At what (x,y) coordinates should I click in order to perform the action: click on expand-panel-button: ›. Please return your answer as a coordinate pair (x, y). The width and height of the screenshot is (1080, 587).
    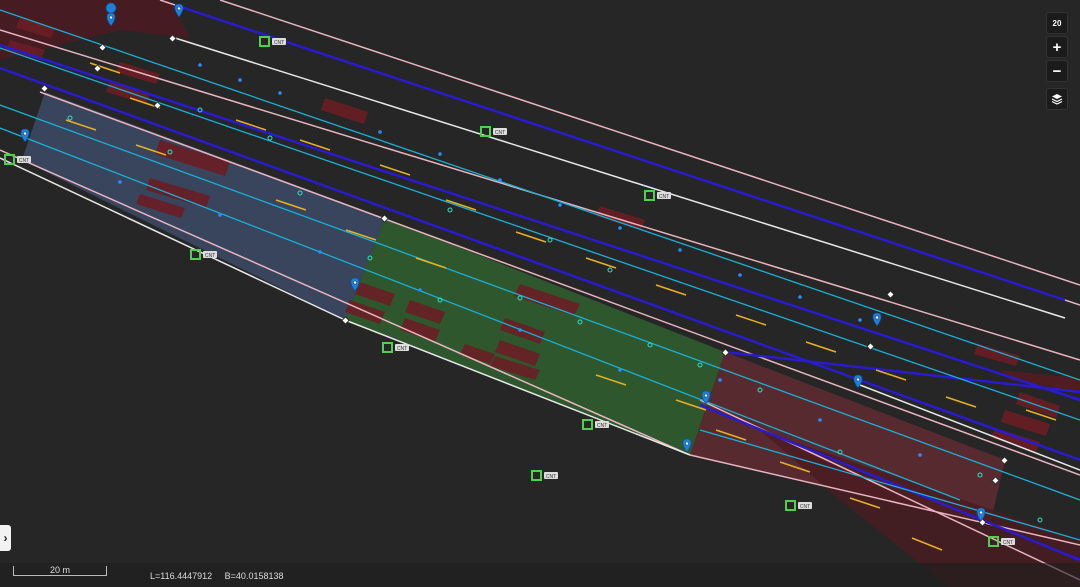
    Looking at the image, I should click on (5, 538).